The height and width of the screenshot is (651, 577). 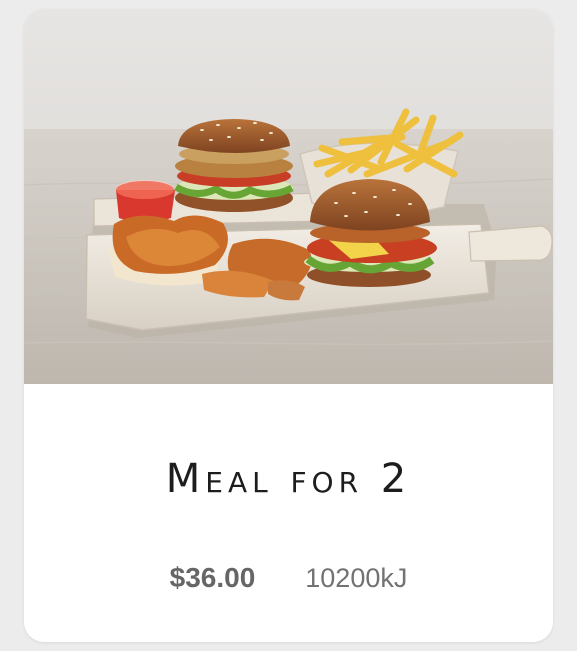 What do you see at coordinates (288, 479) in the screenshot?
I see `product-title: Meal for 2` at bounding box center [288, 479].